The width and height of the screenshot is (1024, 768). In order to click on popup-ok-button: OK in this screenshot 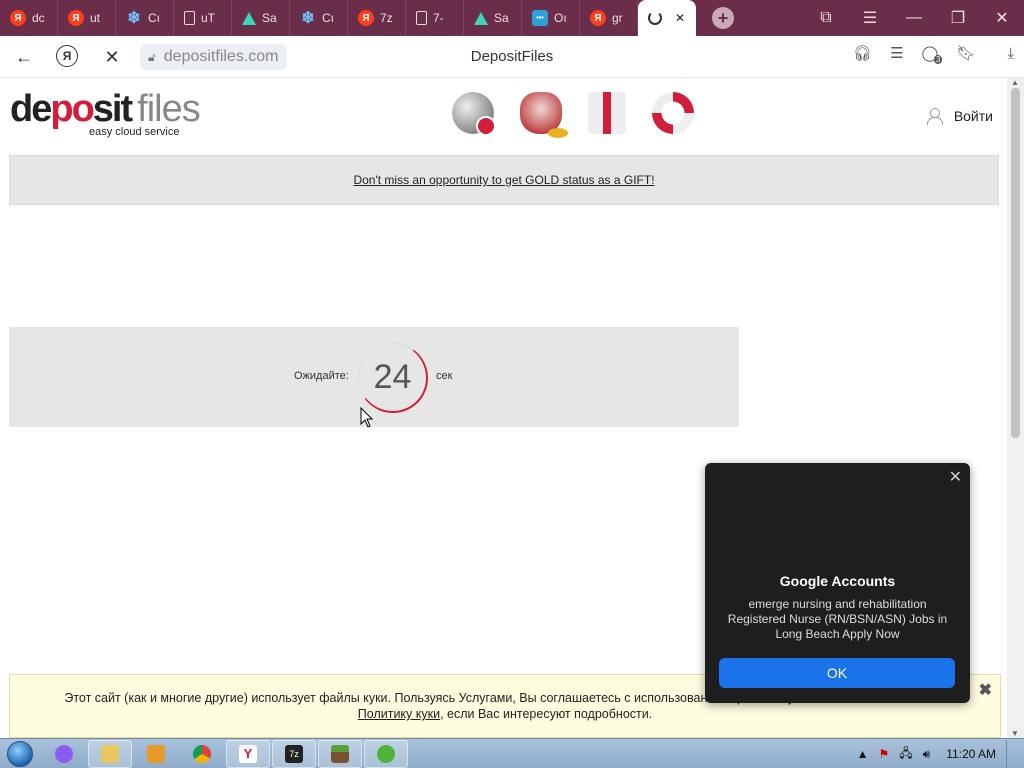, I will do `click(837, 673)`.